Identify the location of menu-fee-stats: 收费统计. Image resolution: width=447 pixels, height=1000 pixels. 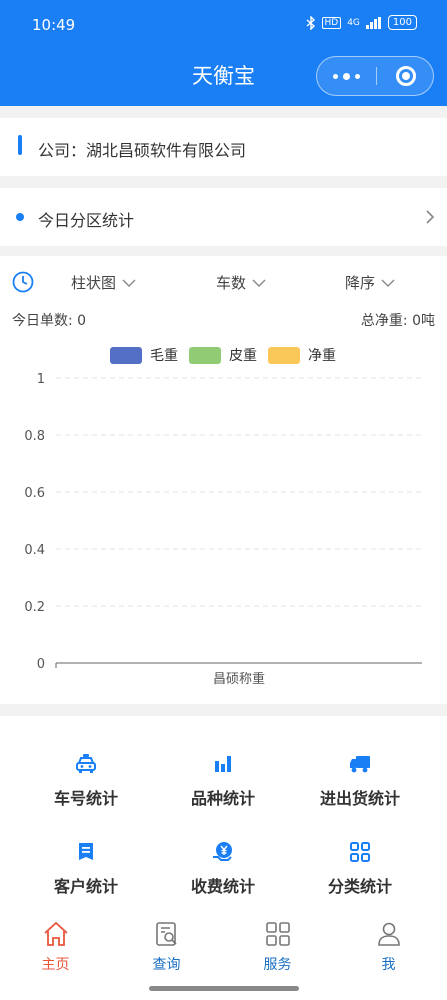
(223, 868).